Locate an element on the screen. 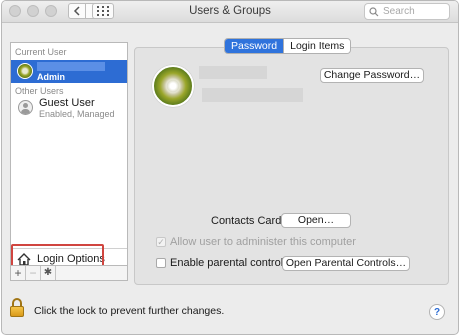 This screenshot has height=336, width=460. sidebar-item-guest-user: Guest User Enabled, Managed is located at coordinates (69, 108).